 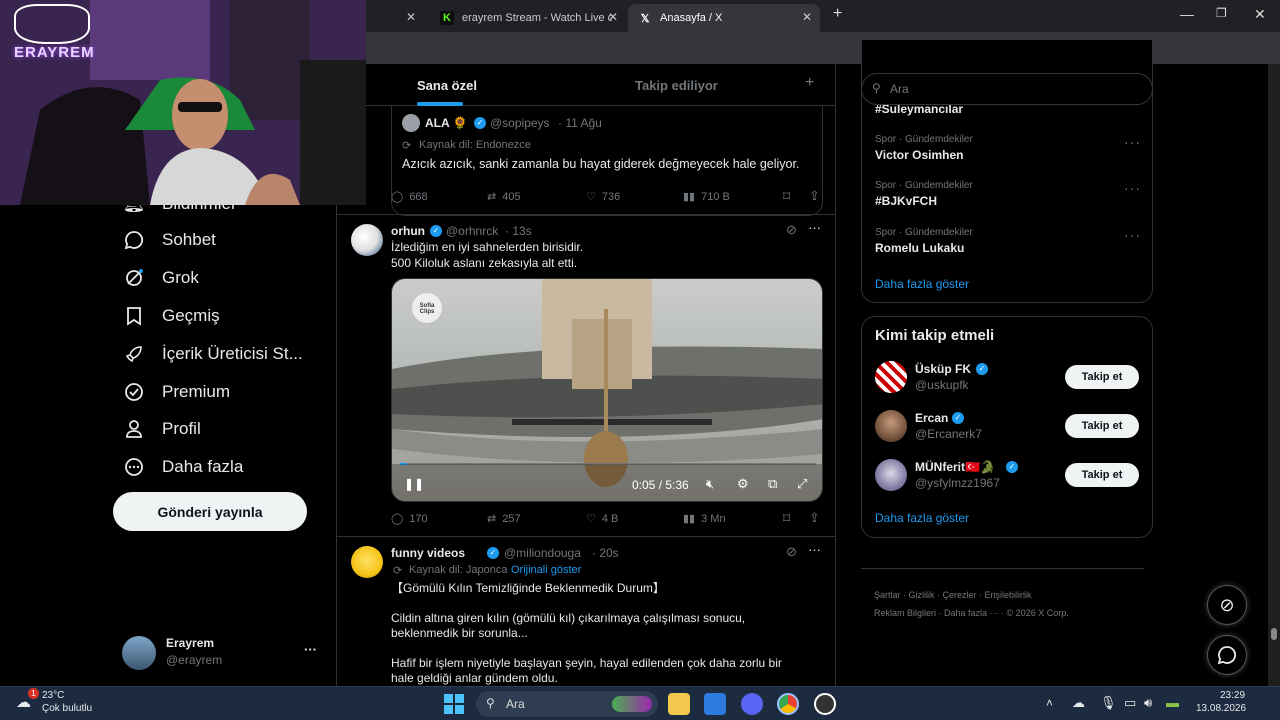 What do you see at coordinates (1274, 634) in the screenshot?
I see `scrollbar-thumb` at bounding box center [1274, 634].